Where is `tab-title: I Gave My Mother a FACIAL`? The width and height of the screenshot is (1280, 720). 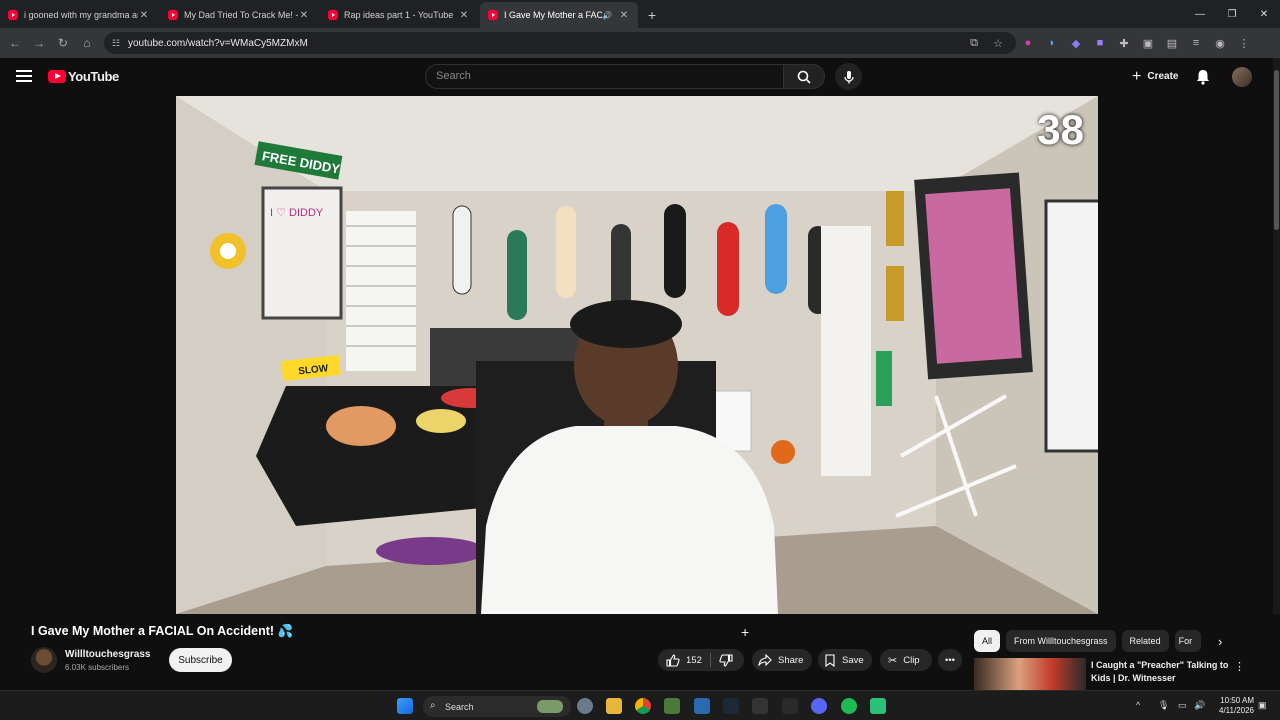 tab-title: I Gave My Mother a FACIAL is located at coordinates (553, 15).